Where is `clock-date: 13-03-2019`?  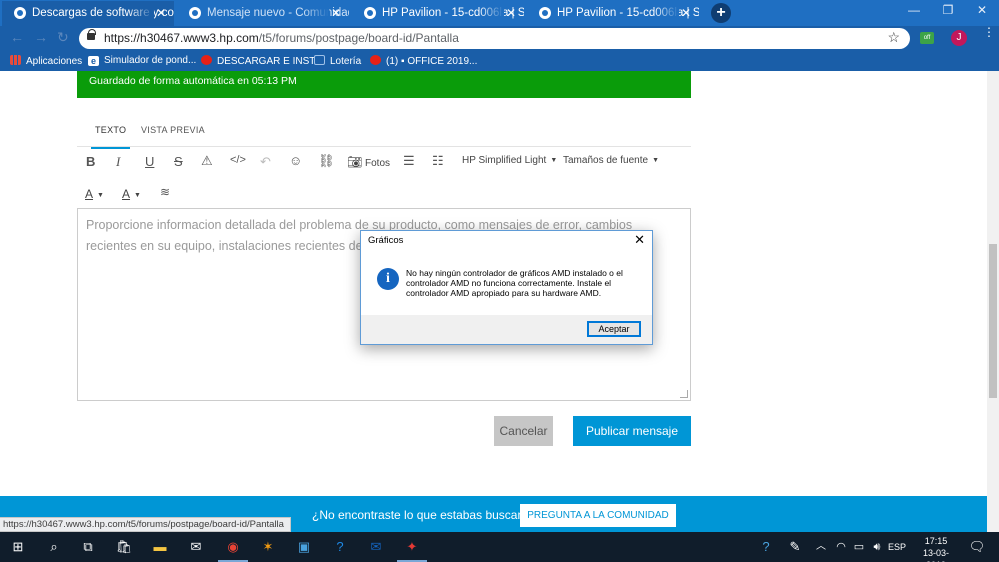 clock-date: 13-03-2019 is located at coordinates (935, 555).